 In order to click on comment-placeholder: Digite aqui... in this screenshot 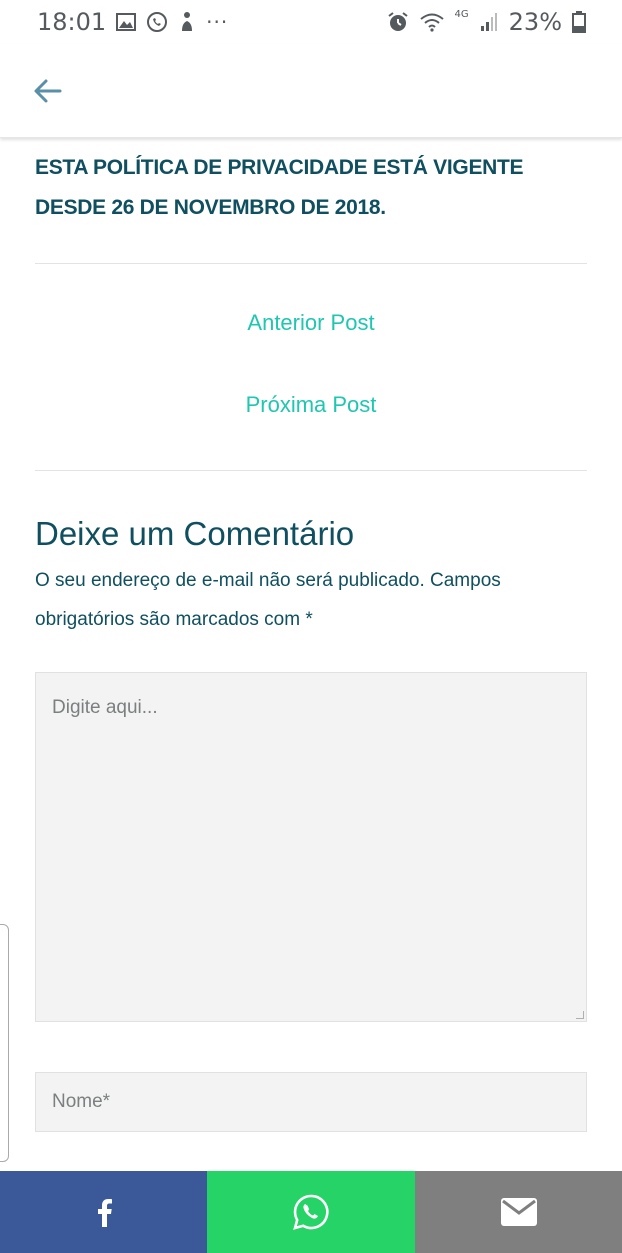, I will do `click(105, 707)`.